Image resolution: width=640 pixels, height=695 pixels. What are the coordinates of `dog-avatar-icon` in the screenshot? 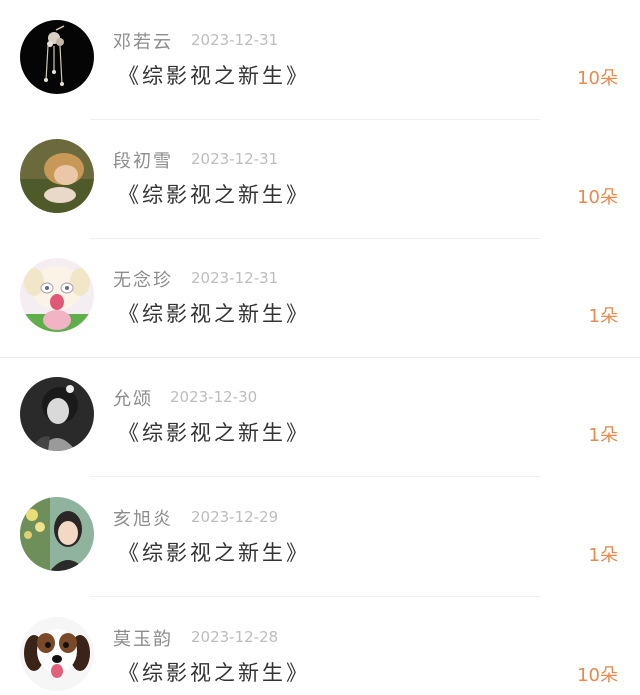 It's located at (57, 654).